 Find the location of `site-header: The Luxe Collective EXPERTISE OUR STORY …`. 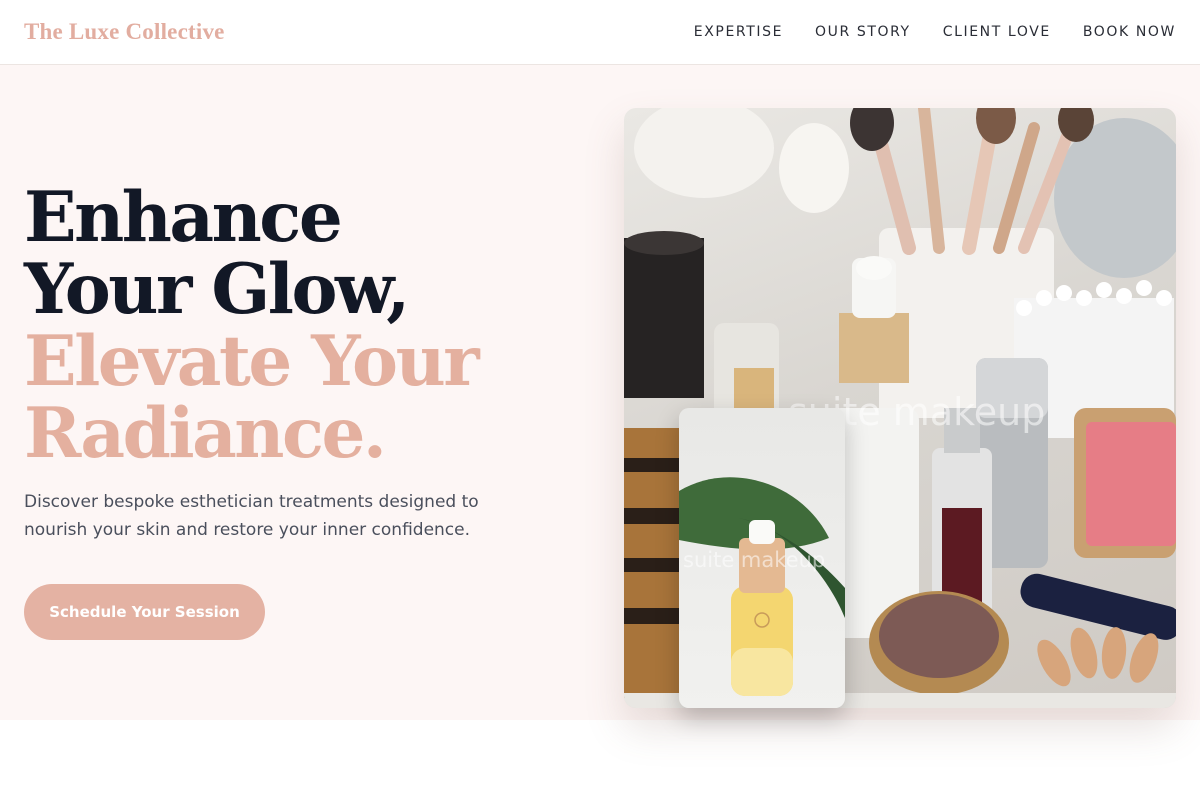

site-header: The Luxe Collective EXPERTISE OUR STORY … is located at coordinates (600, 32).